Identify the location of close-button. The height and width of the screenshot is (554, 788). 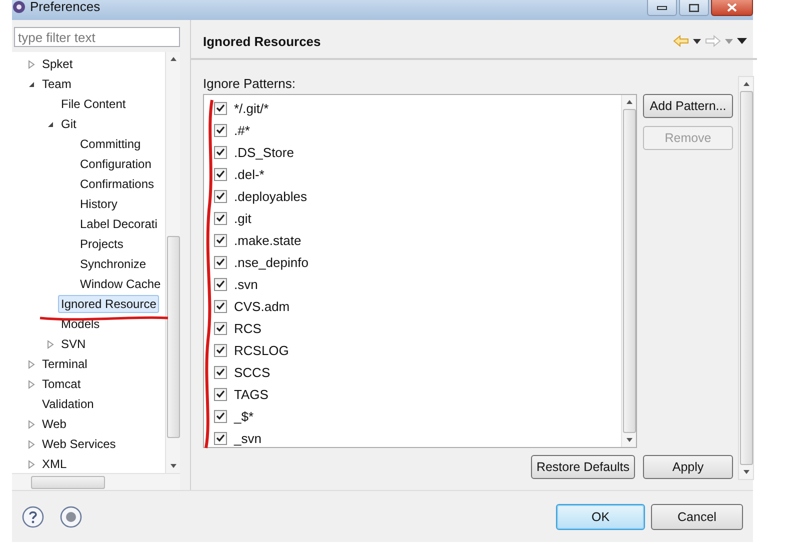
(732, 8).